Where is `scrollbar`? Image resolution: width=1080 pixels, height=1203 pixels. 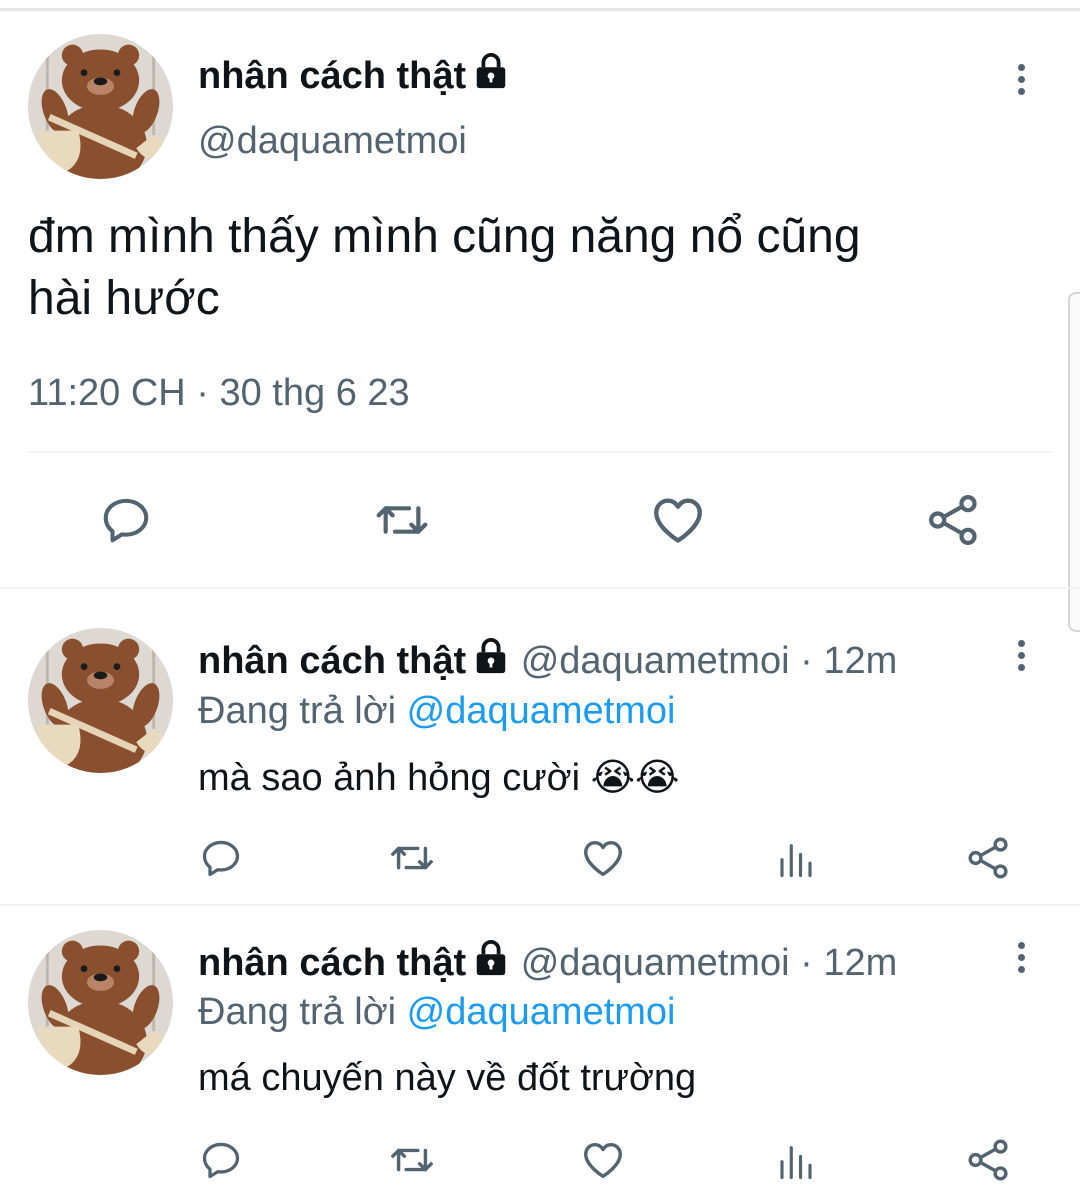
scrollbar is located at coordinates (1074, 462).